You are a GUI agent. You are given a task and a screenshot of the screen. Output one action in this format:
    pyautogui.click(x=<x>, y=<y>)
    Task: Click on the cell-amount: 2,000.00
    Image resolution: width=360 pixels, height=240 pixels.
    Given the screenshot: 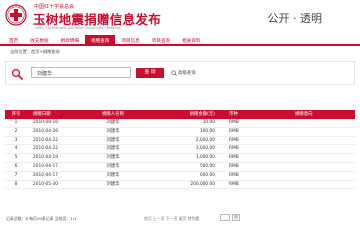 What is the action you would take?
    pyautogui.click(x=205, y=140)
    